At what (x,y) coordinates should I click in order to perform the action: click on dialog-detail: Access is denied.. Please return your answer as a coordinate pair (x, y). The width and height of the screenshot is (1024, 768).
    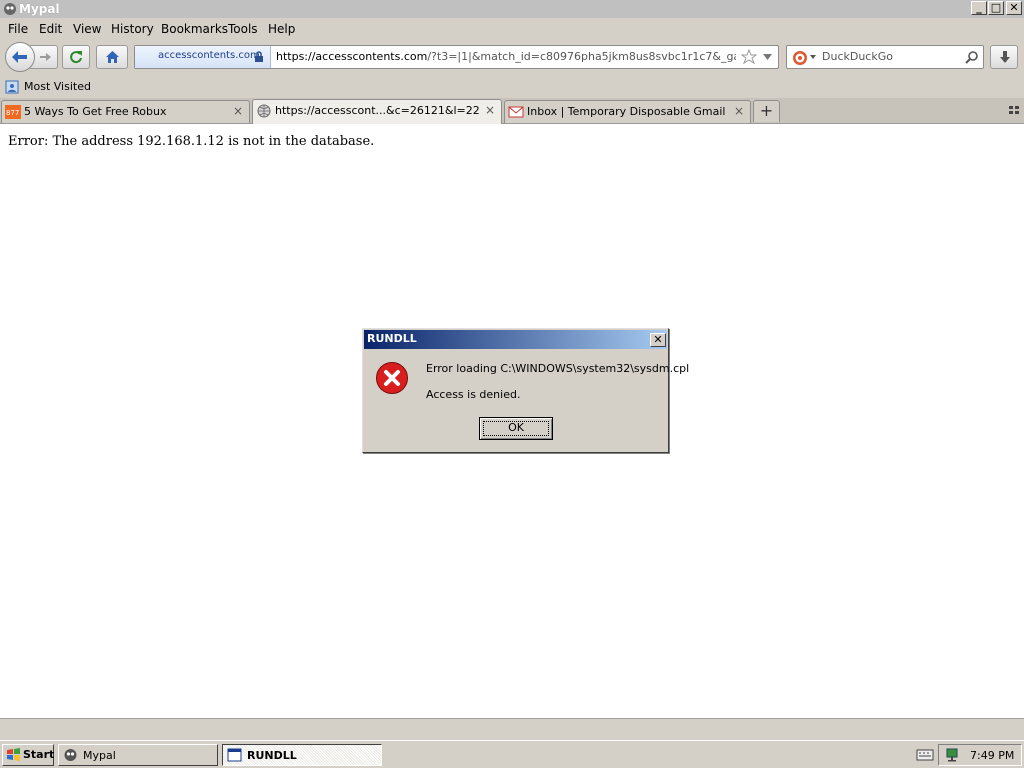
    Looking at the image, I should click on (473, 394).